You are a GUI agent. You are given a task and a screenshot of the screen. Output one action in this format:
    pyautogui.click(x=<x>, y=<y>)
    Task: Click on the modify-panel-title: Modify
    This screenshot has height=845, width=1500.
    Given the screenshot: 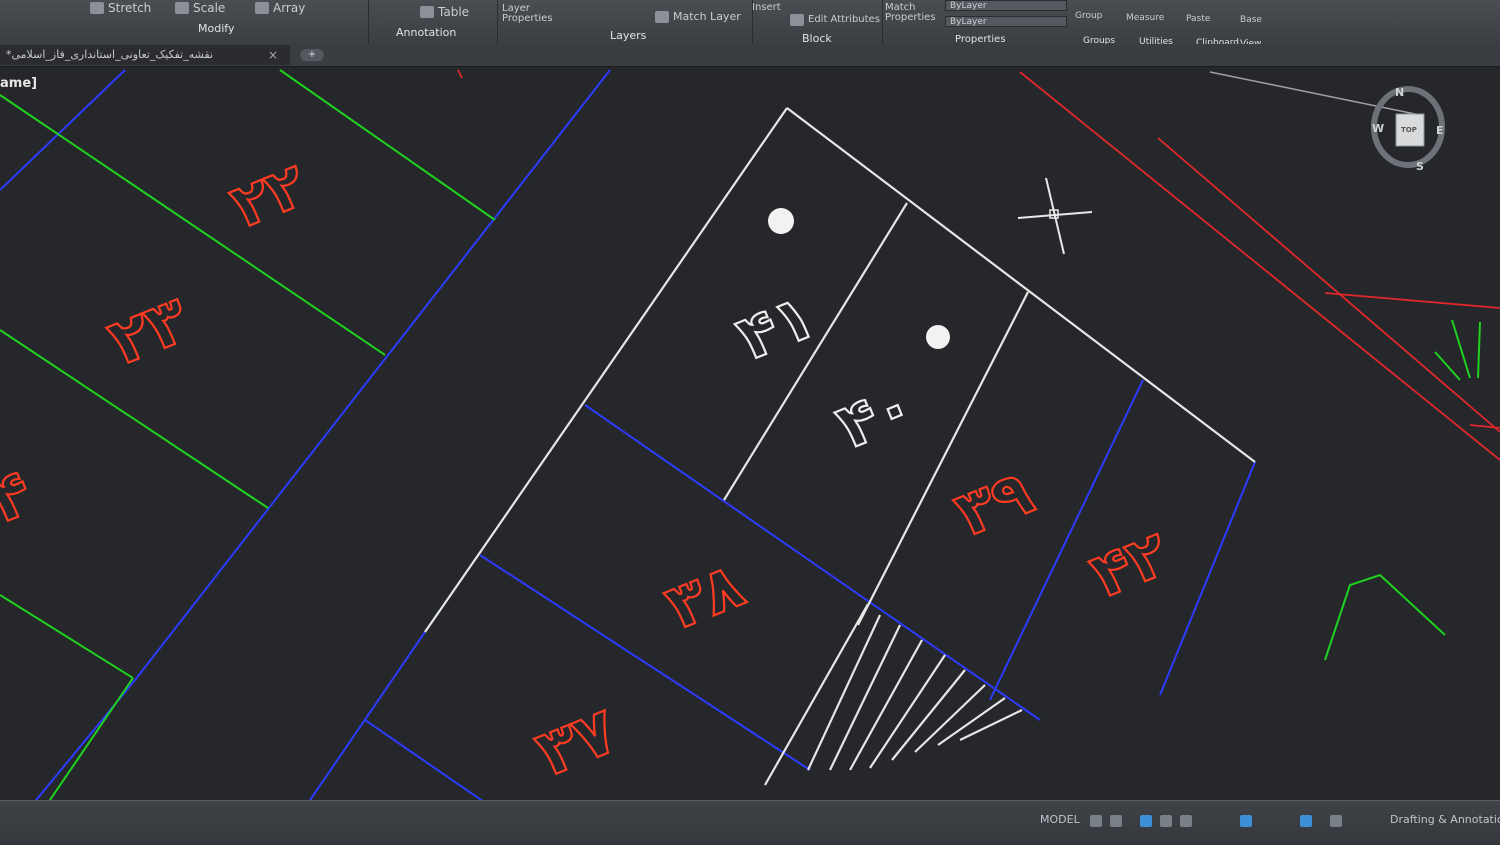 What is the action you would take?
    pyautogui.click(x=216, y=28)
    